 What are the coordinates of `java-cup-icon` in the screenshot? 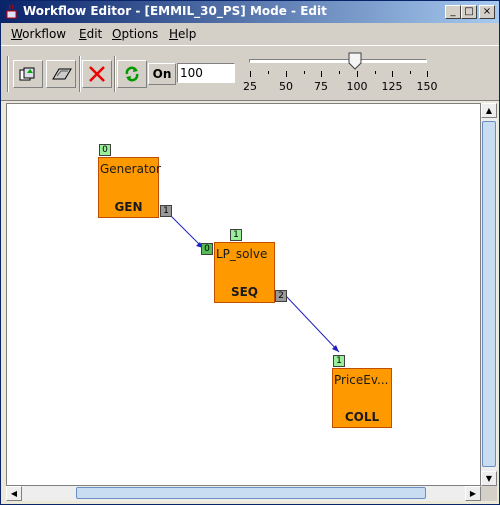 It's located at (11, 11).